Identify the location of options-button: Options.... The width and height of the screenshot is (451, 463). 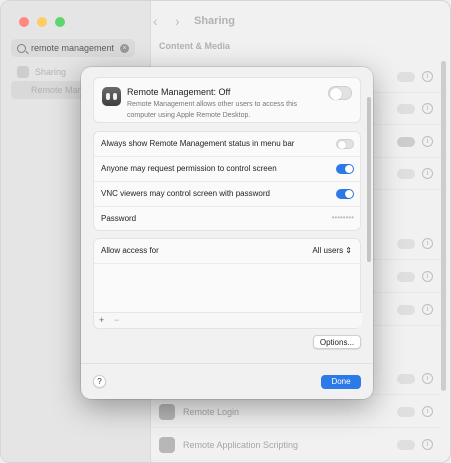
(337, 342).